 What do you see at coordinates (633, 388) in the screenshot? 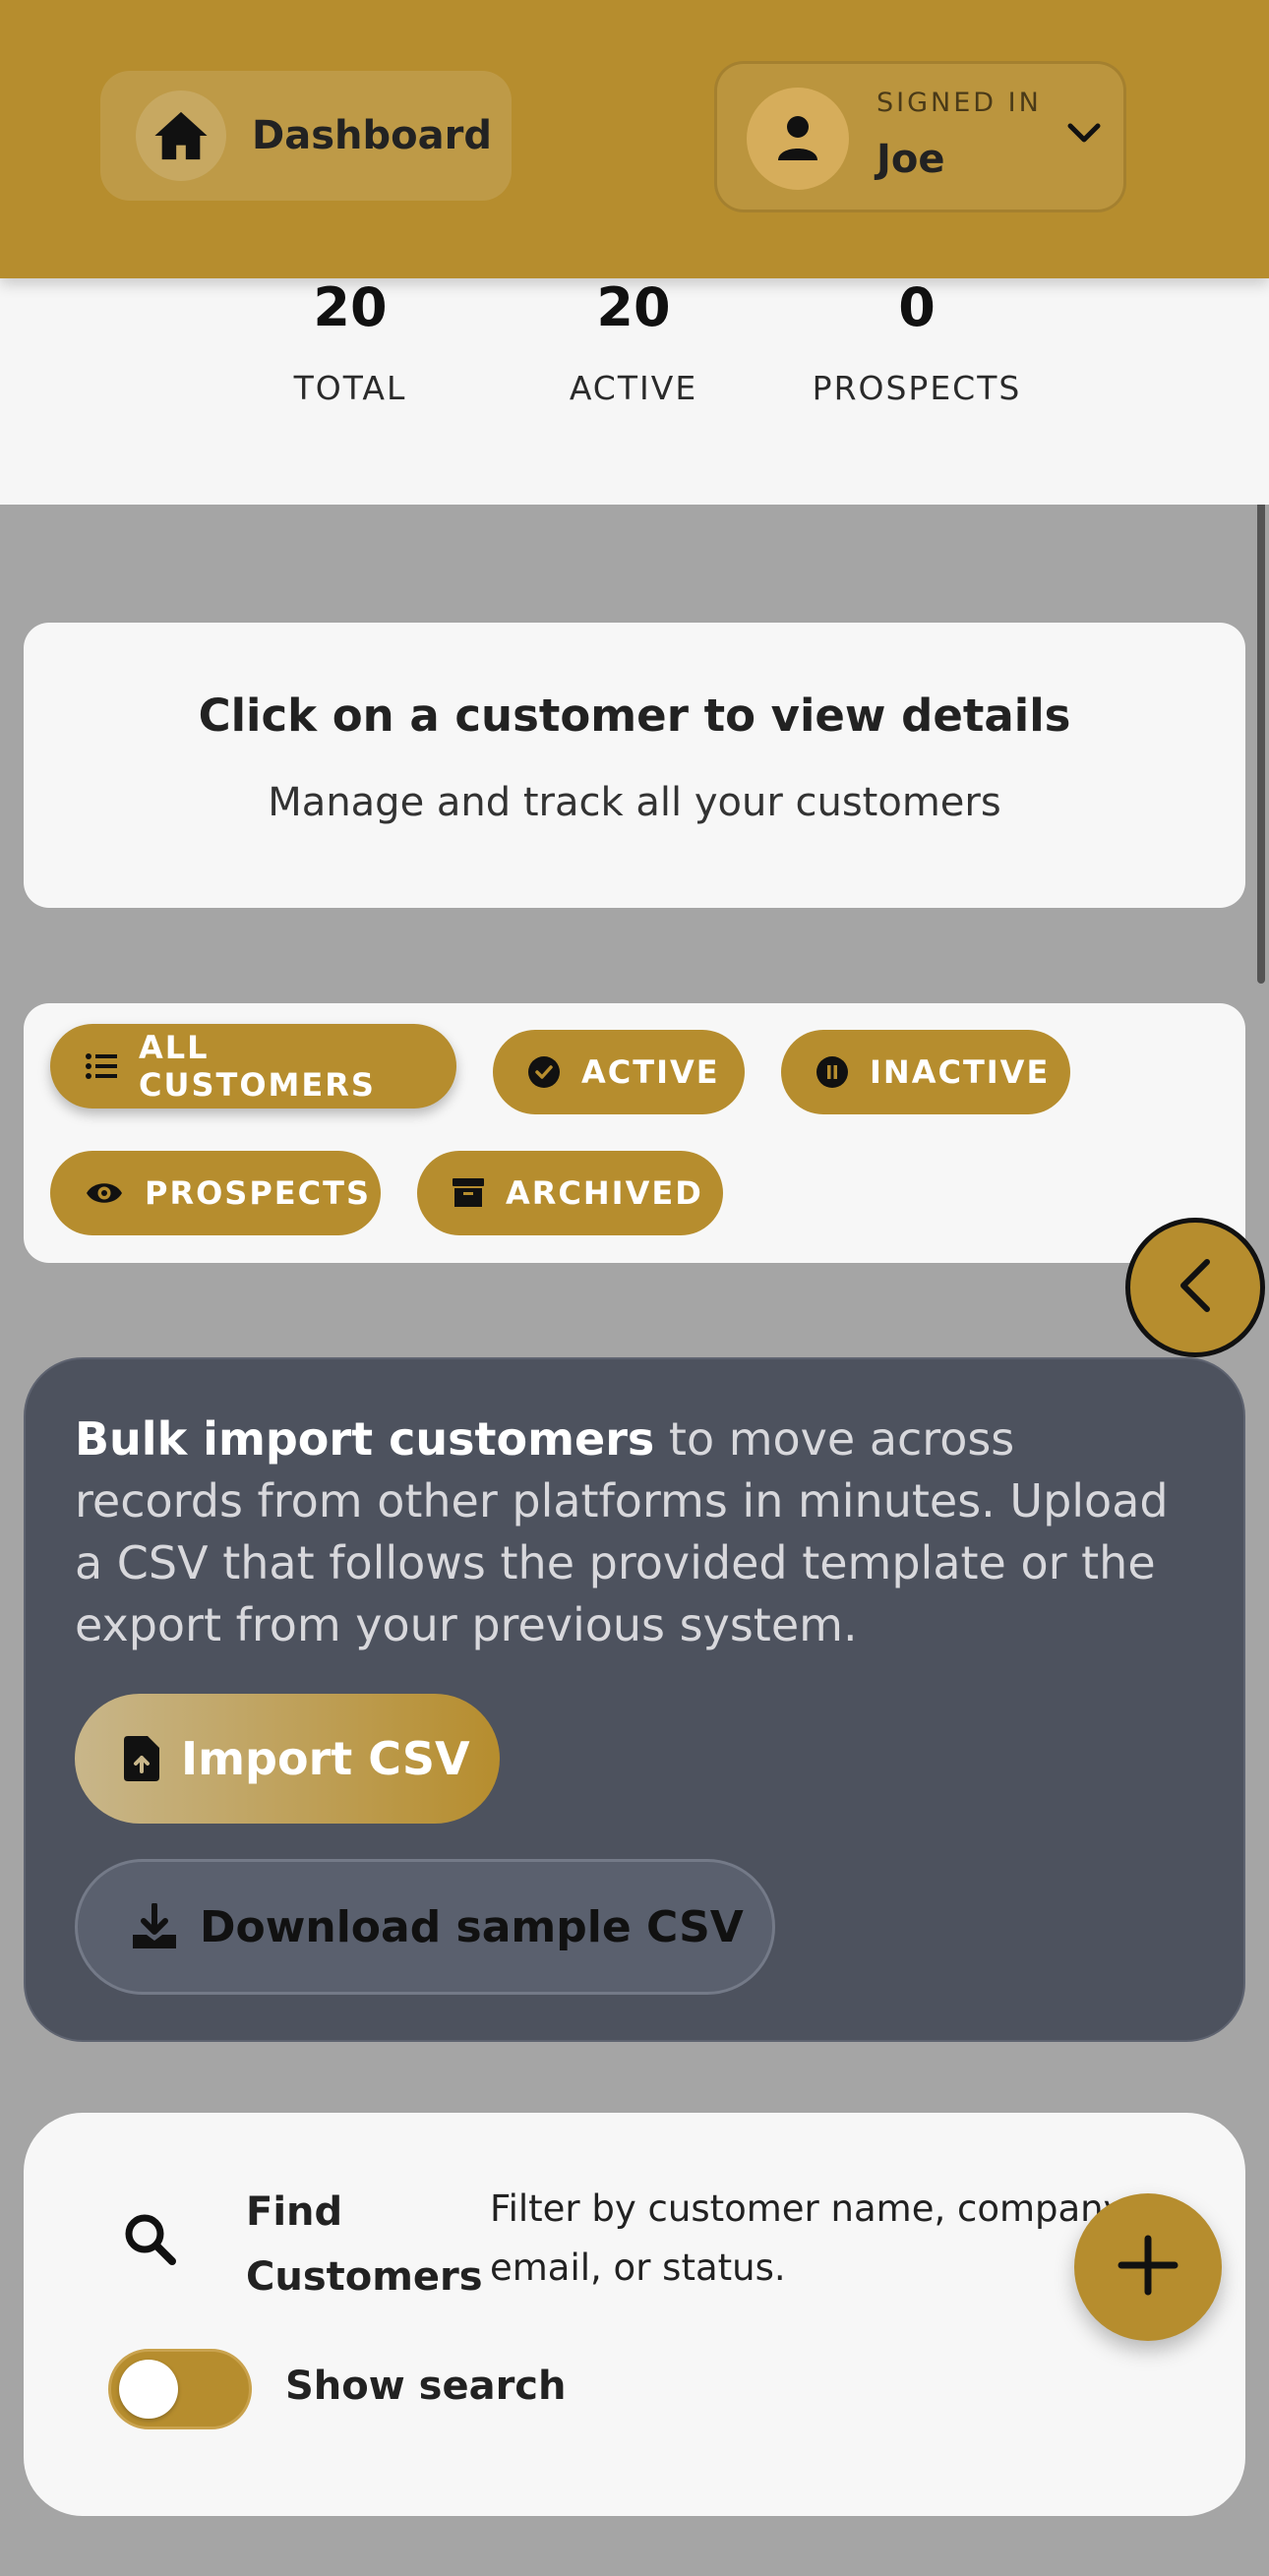
I see `stat-label: ACTIVE` at bounding box center [633, 388].